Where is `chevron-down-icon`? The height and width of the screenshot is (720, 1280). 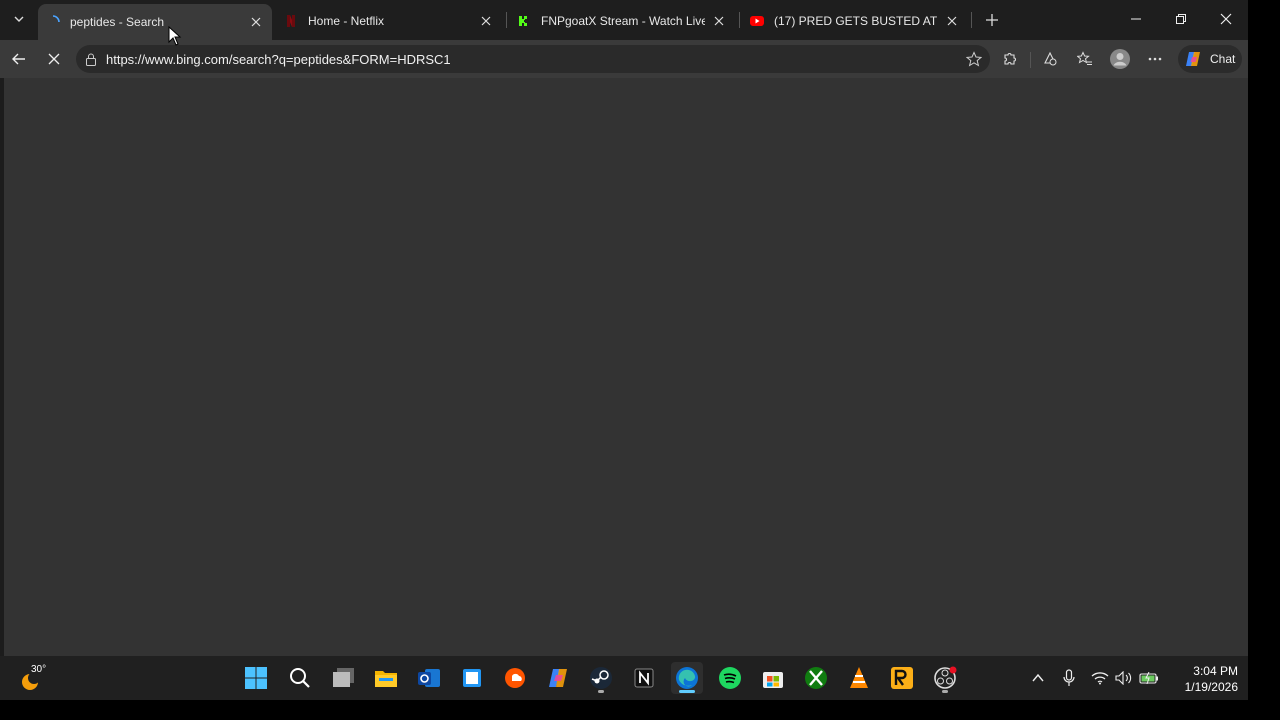 chevron-down-icon is located at coordinates (19, 19).